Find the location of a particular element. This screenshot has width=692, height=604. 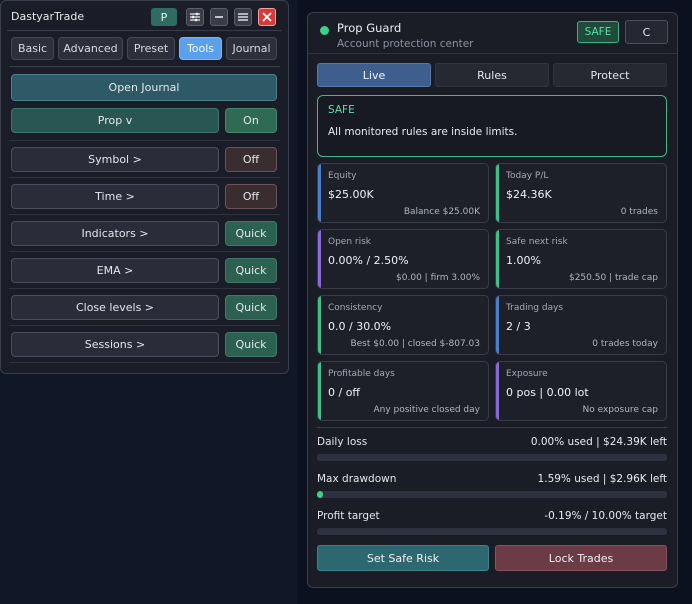

card-value: $25.00K is located at coordinates (351, 194).